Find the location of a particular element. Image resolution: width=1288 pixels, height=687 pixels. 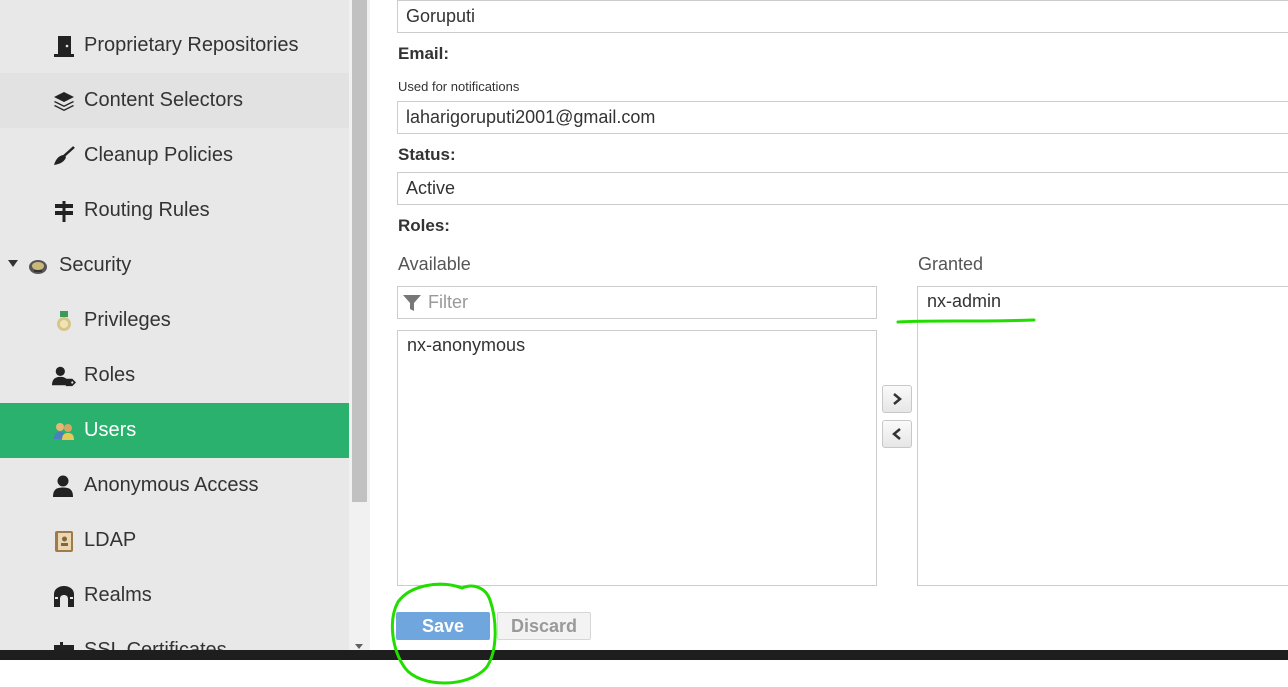

chevron-left-icon is located at coordinates (896, 434).